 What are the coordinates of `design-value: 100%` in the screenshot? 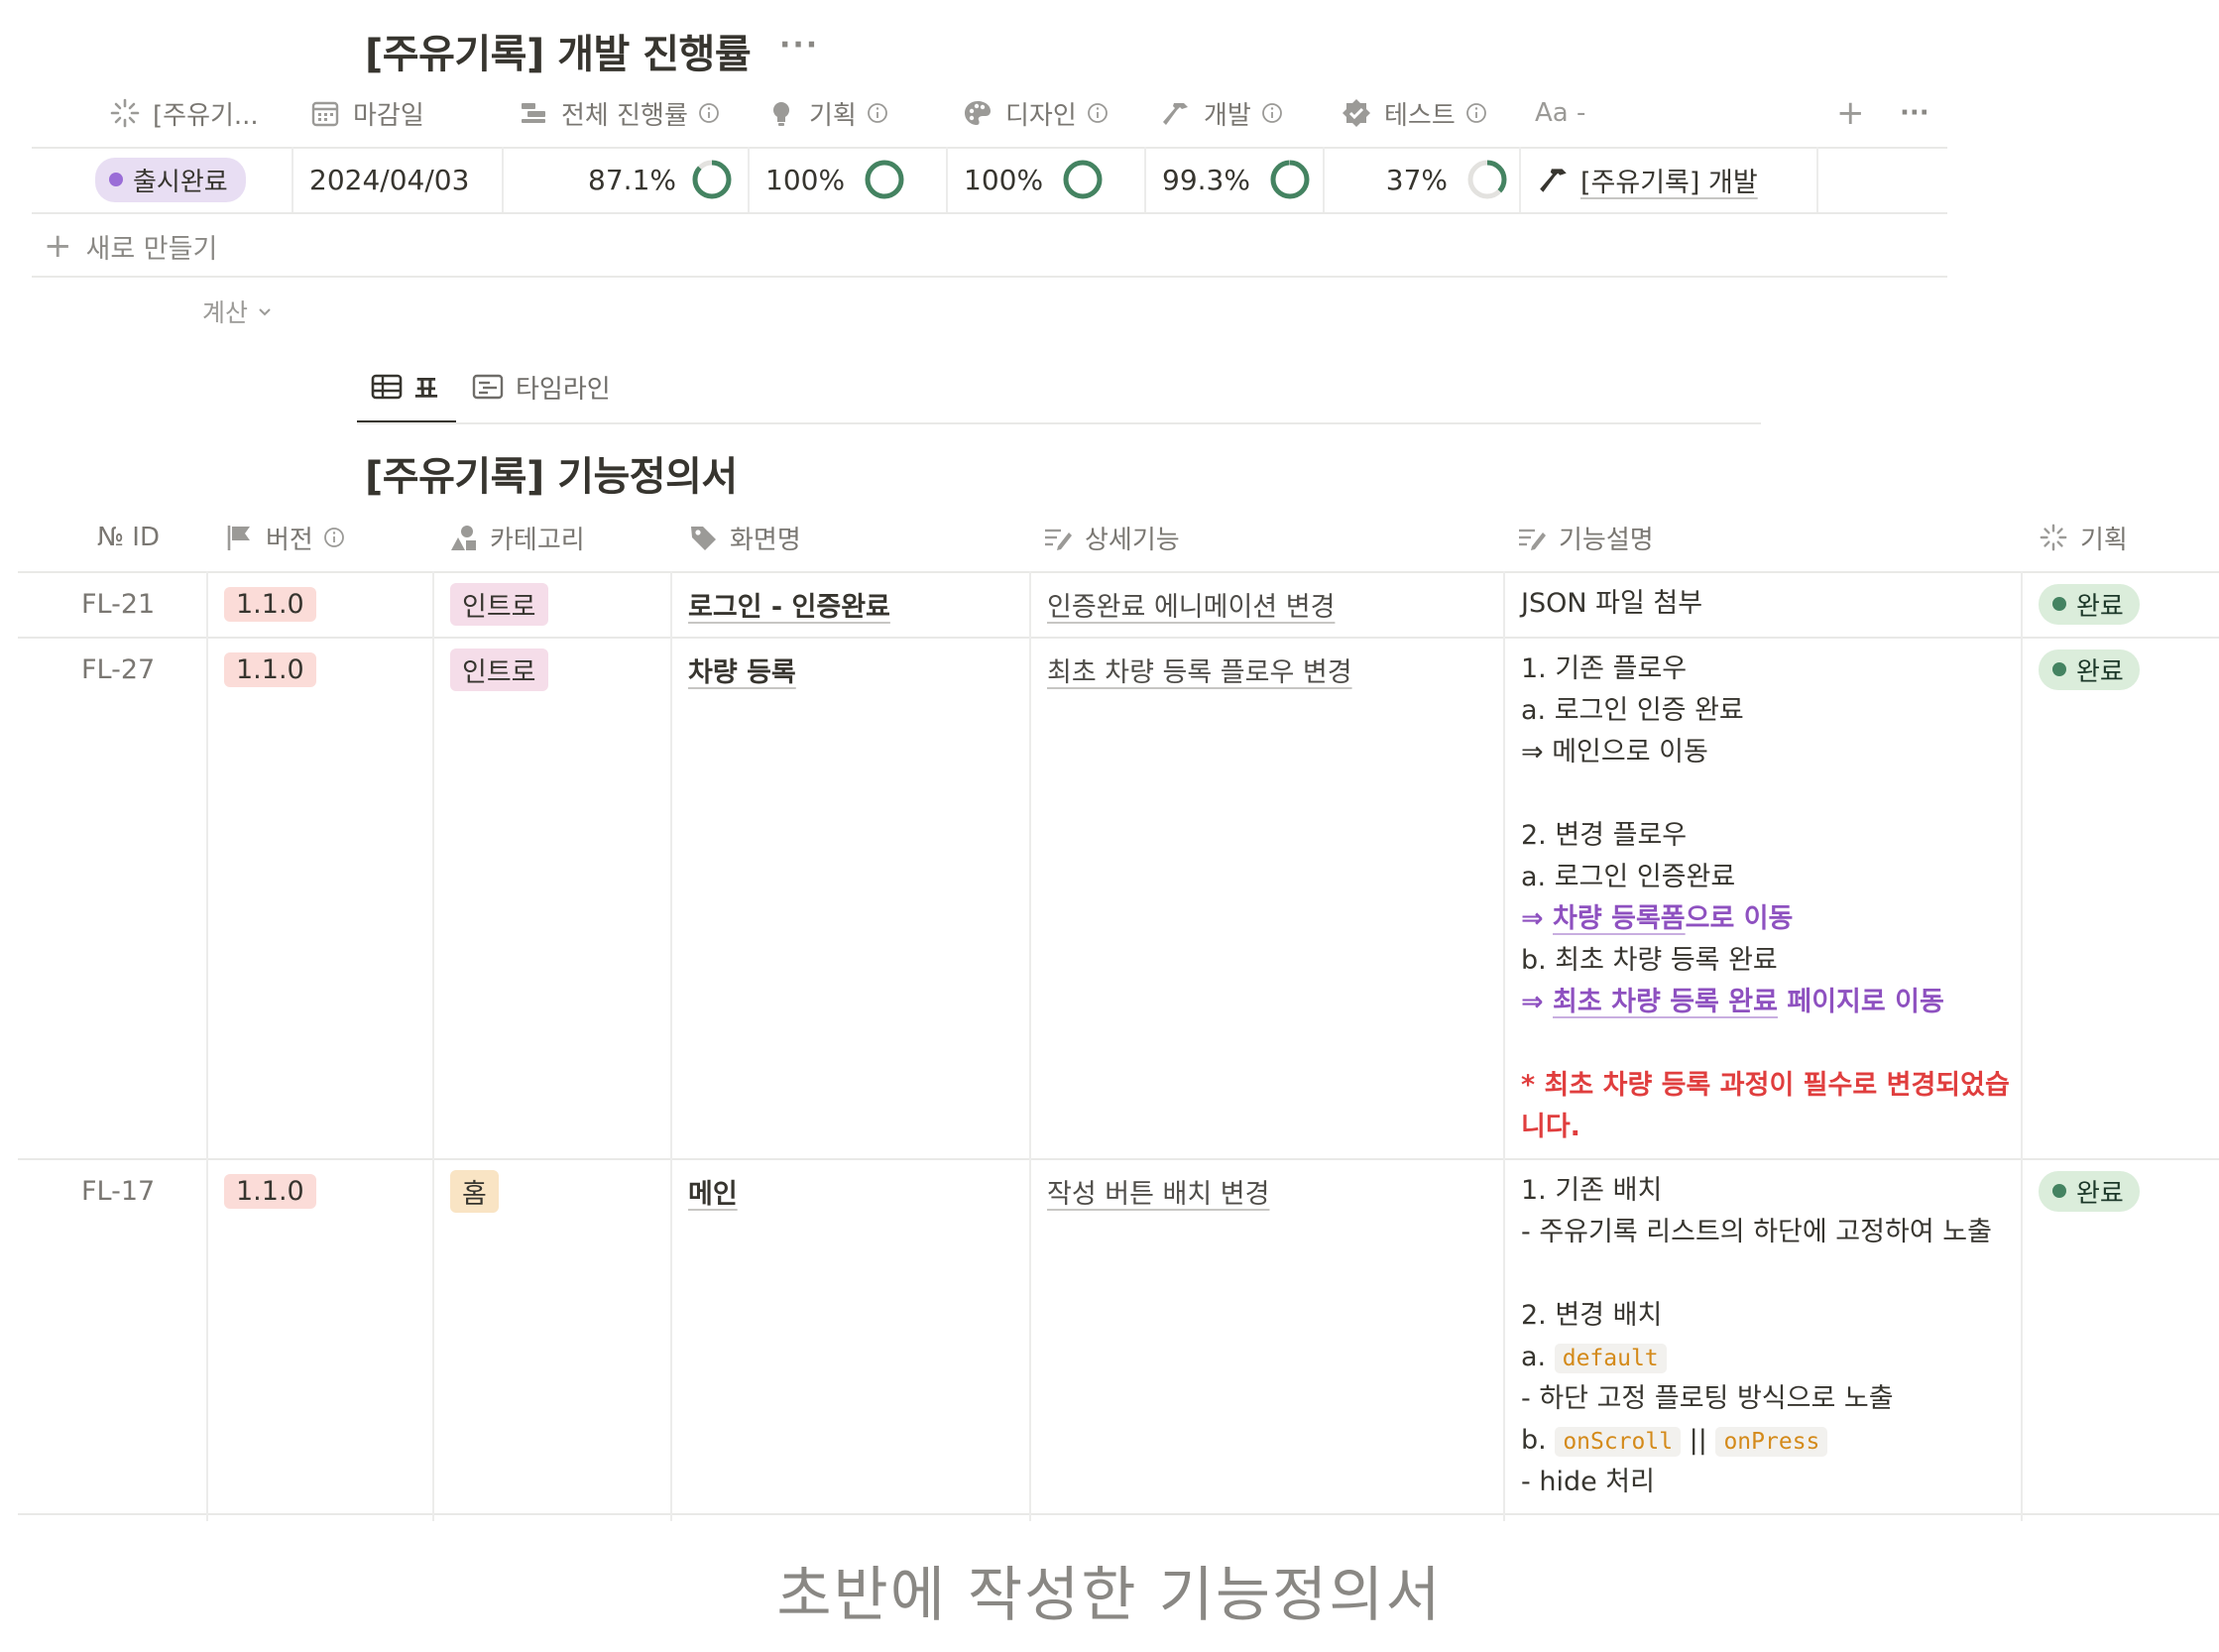 It's located at (1004, 179).